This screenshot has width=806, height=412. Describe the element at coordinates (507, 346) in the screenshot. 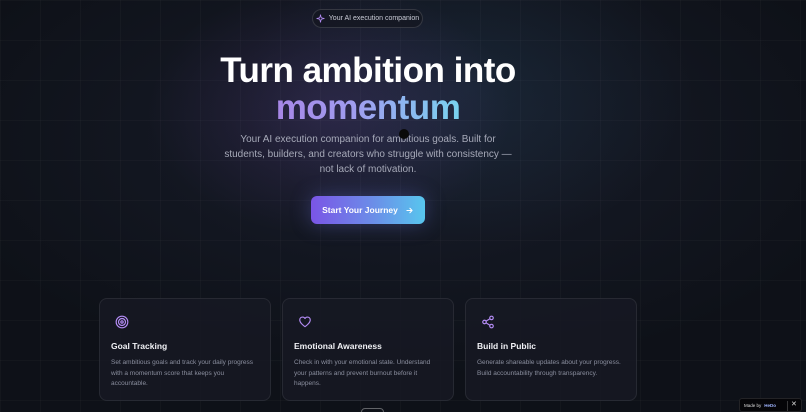

I see `feature-title: Build in Public` at that location.